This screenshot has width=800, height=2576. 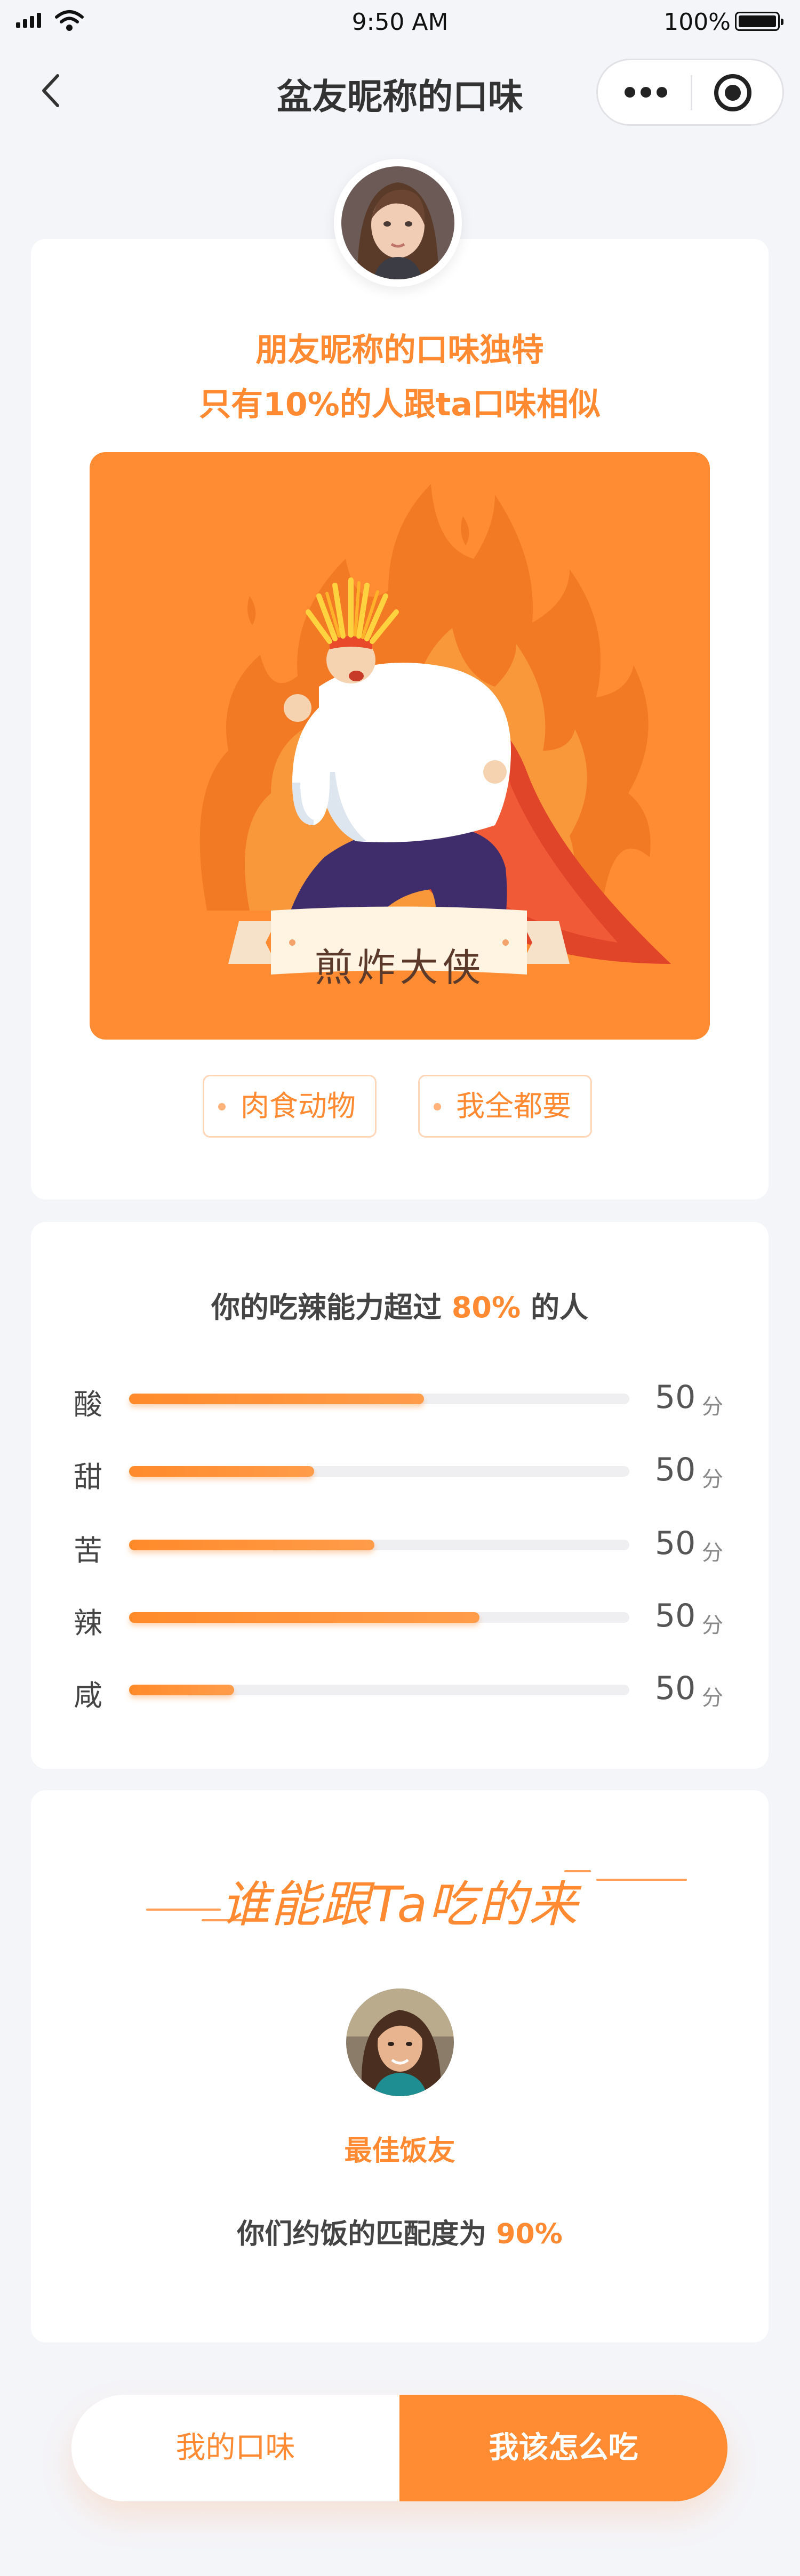 I want to click on user-avatar-image, so click(x=397, y=222).